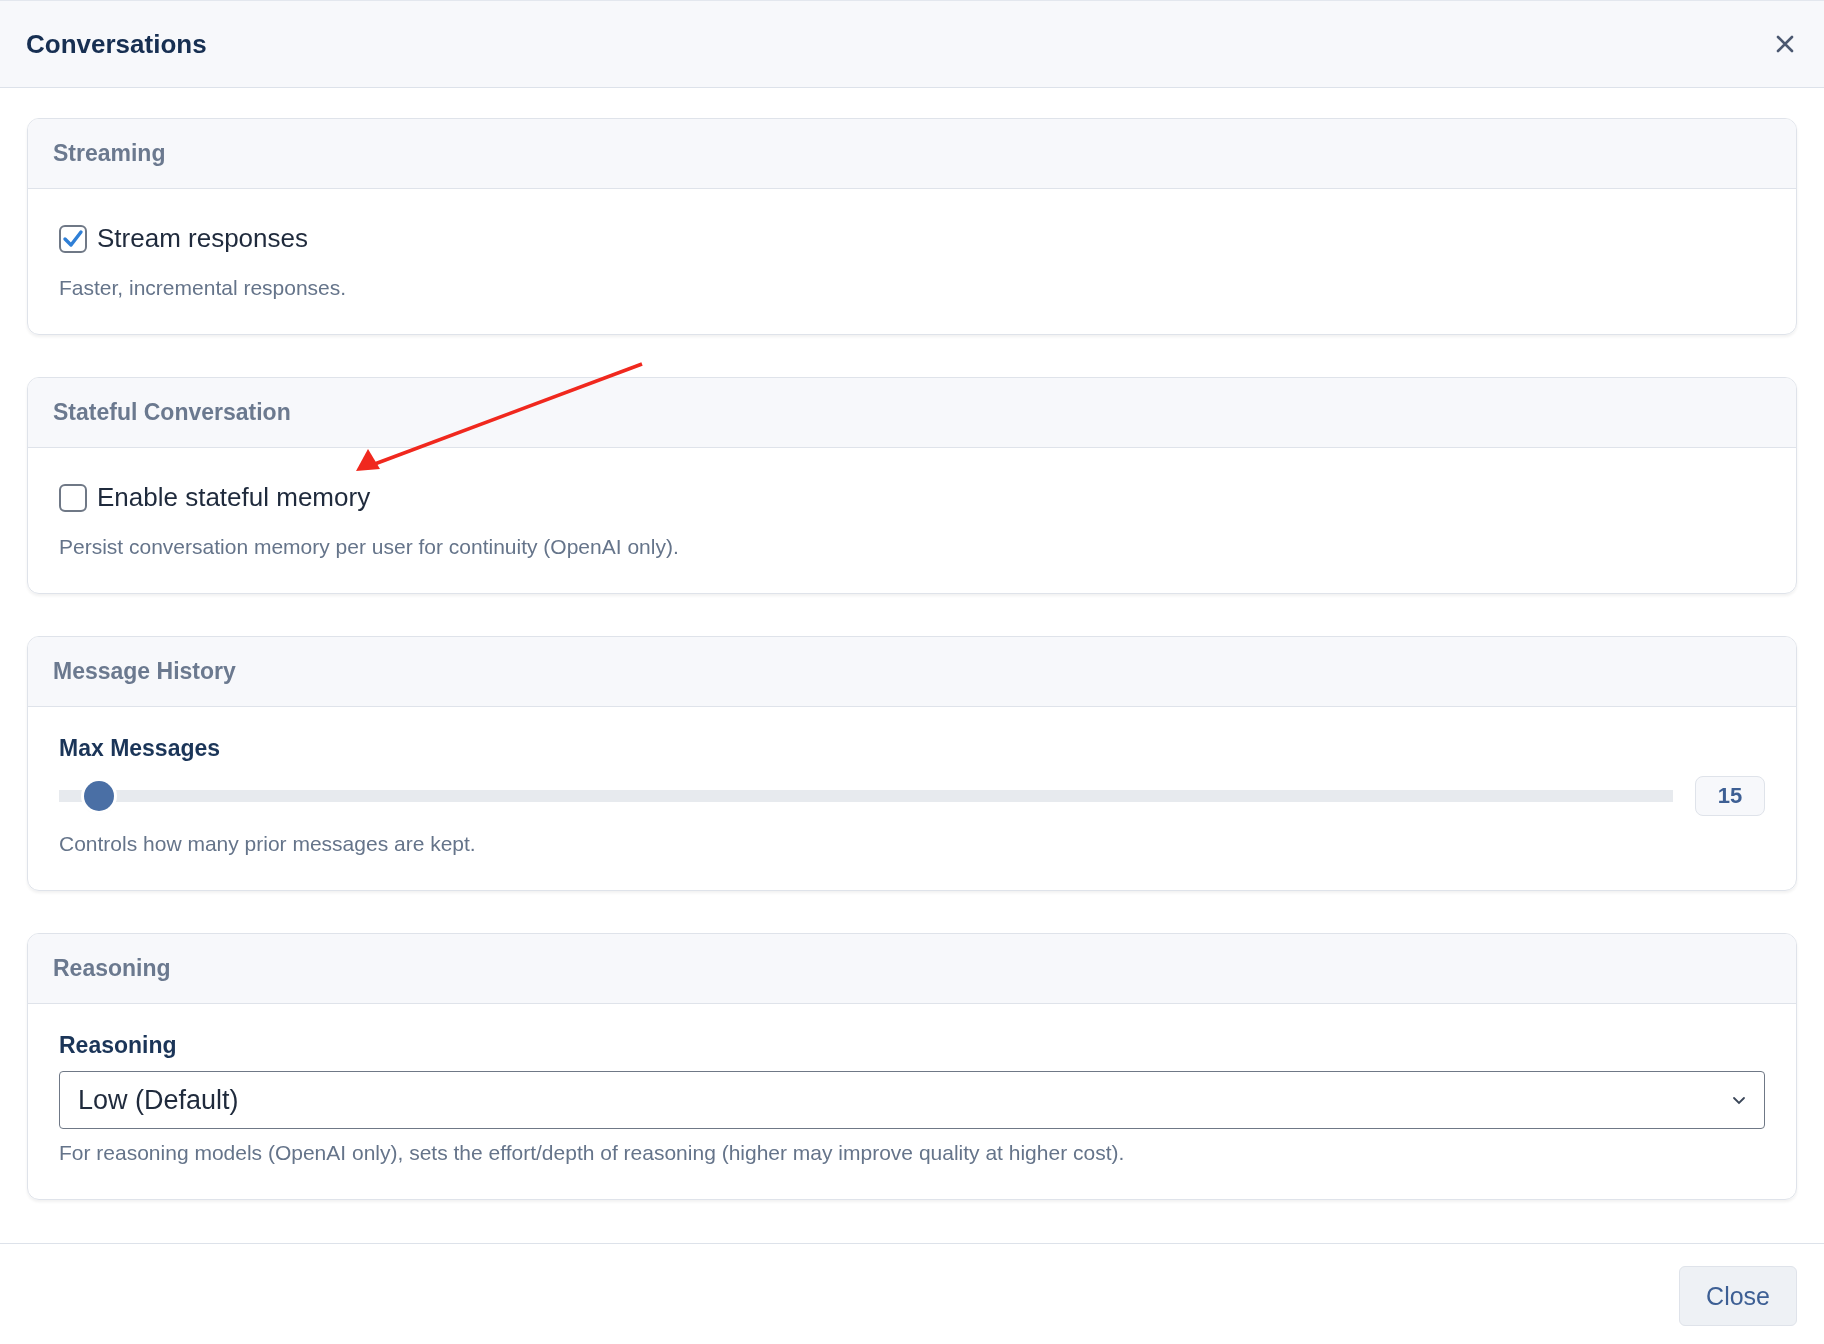 The height and width of the screenshot is (1344, 1824). I want to click on section-title: Stateful Conversation, so click(172, 412).